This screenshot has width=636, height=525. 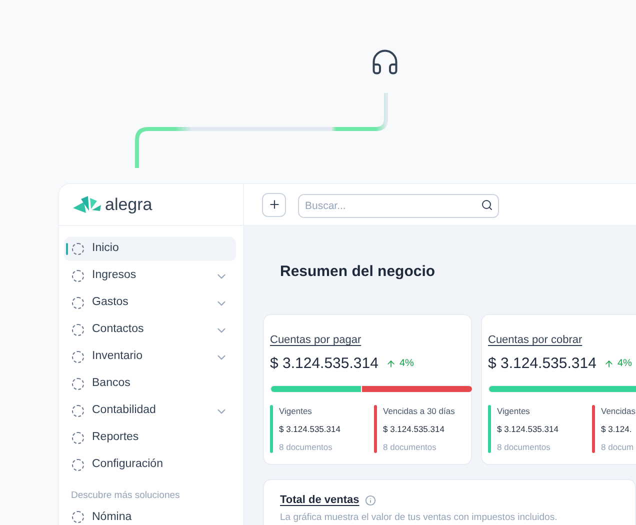 What do you see at coordinates (150, 249) in the screenshot?
I see `sidebar-item: Inicio` at bounding box center [150, 249].